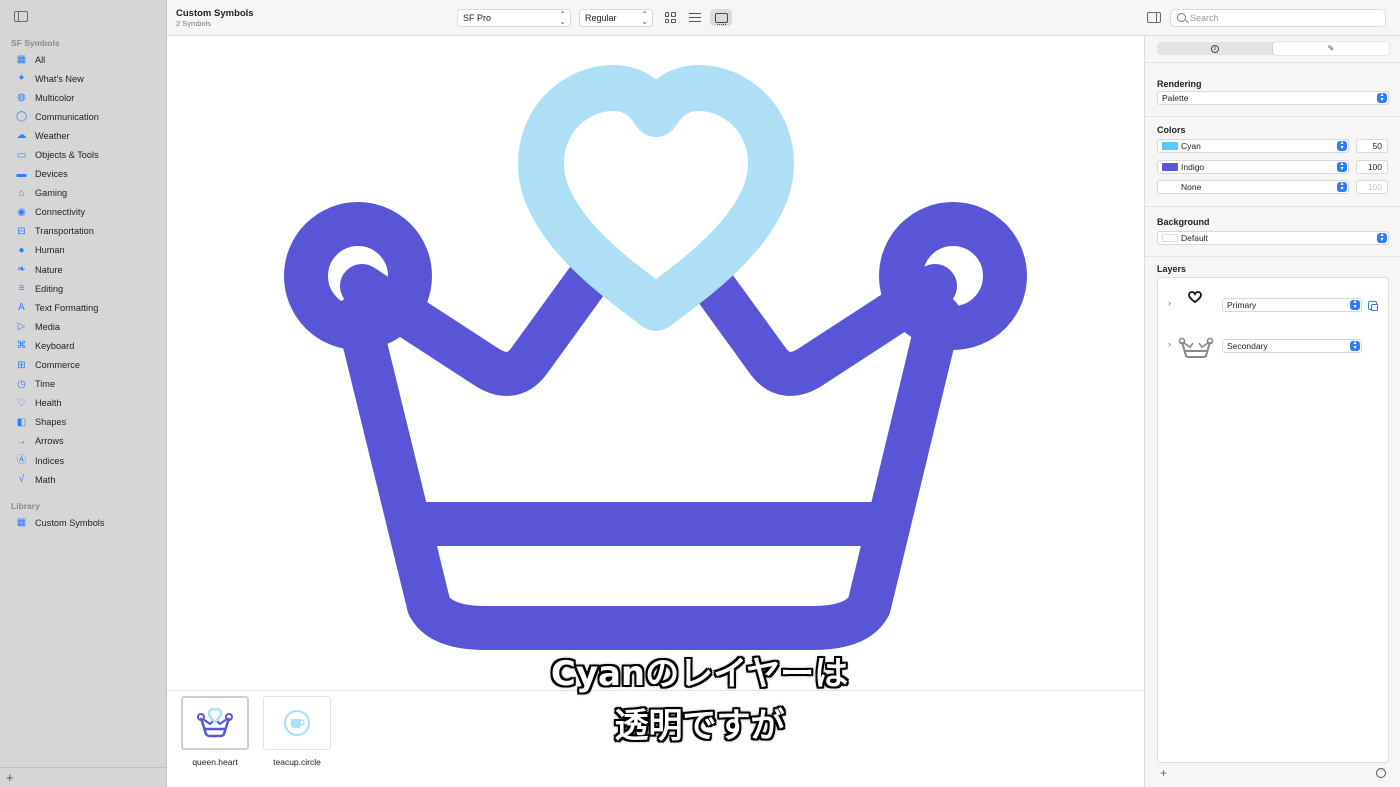 Image resolution: width=1400 pixels, height=787 pixels. I want to click on sidebar-section-library: Library, so click(25, 506).